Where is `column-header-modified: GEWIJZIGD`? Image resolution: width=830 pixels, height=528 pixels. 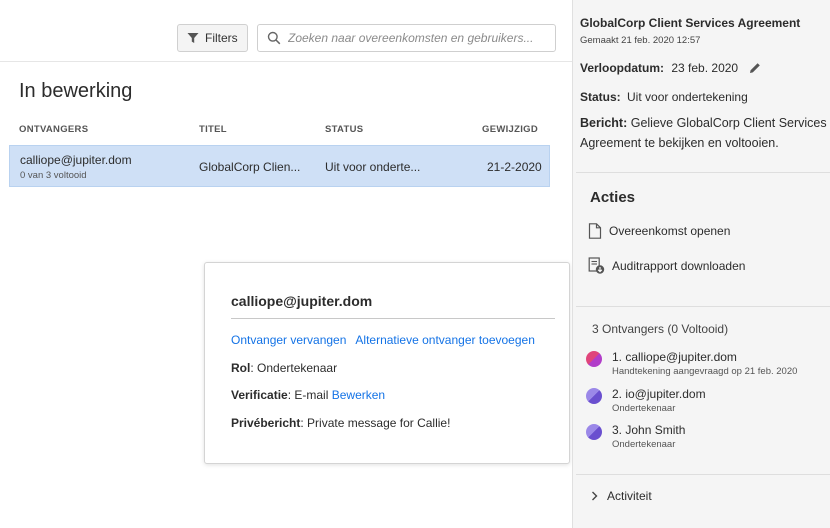
column-header-modified: GEWIJZIGD is located at coordinates (510, 129).